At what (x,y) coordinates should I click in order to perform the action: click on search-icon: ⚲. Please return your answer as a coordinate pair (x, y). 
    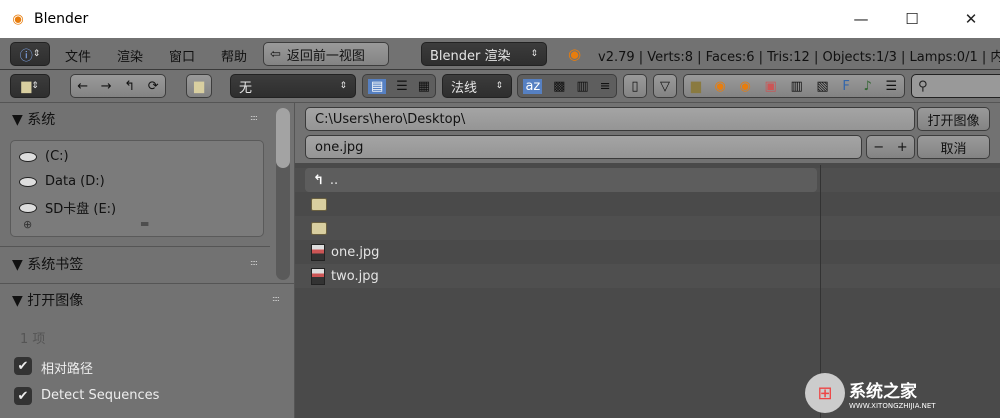
    Looking at the image, I should click on (923, 86).